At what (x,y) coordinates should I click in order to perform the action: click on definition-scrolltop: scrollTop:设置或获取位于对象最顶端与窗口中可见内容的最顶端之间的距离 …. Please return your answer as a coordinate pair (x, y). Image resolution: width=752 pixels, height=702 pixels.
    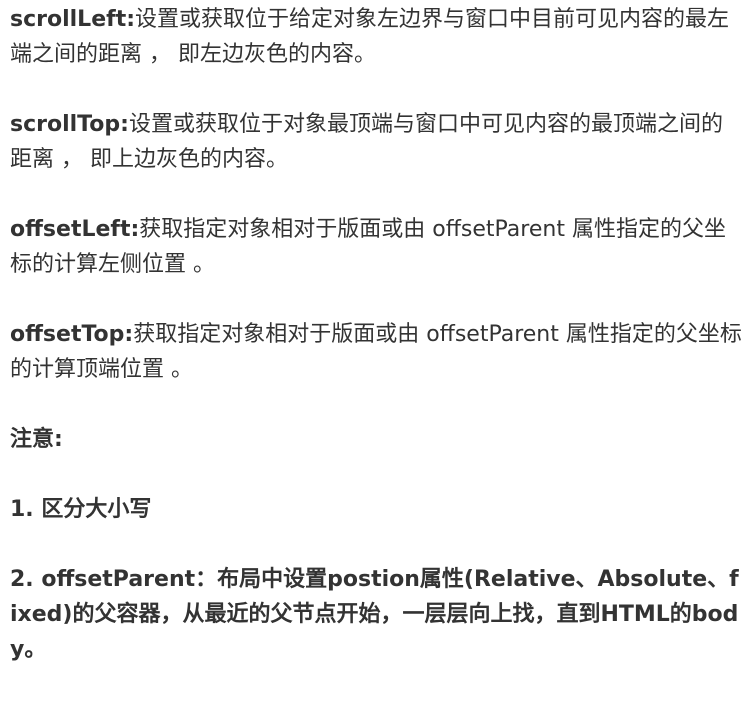
    Looking at the image, I should click on (376, 142).